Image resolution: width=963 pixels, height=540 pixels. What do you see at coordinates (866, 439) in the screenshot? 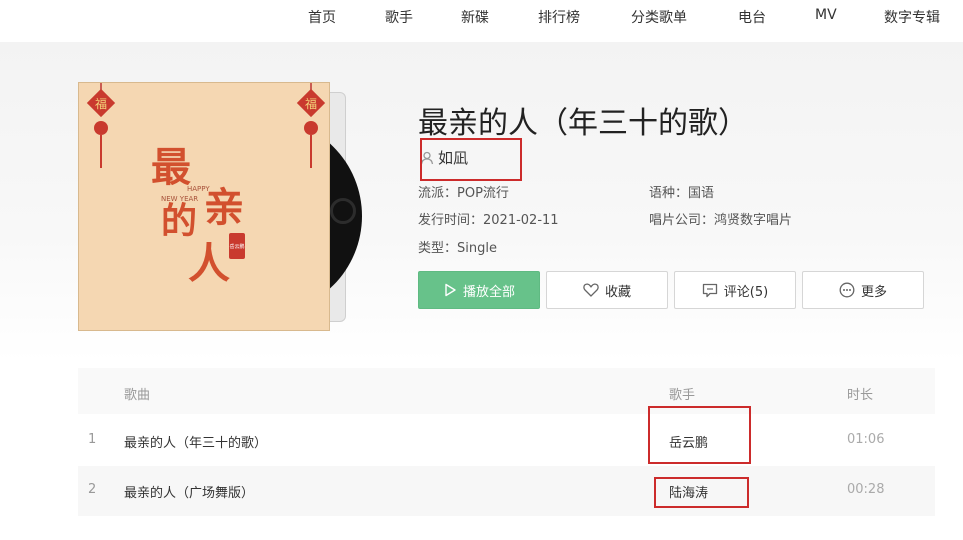
I see `song-duration: 01:06` at bounding box center [866, 439].